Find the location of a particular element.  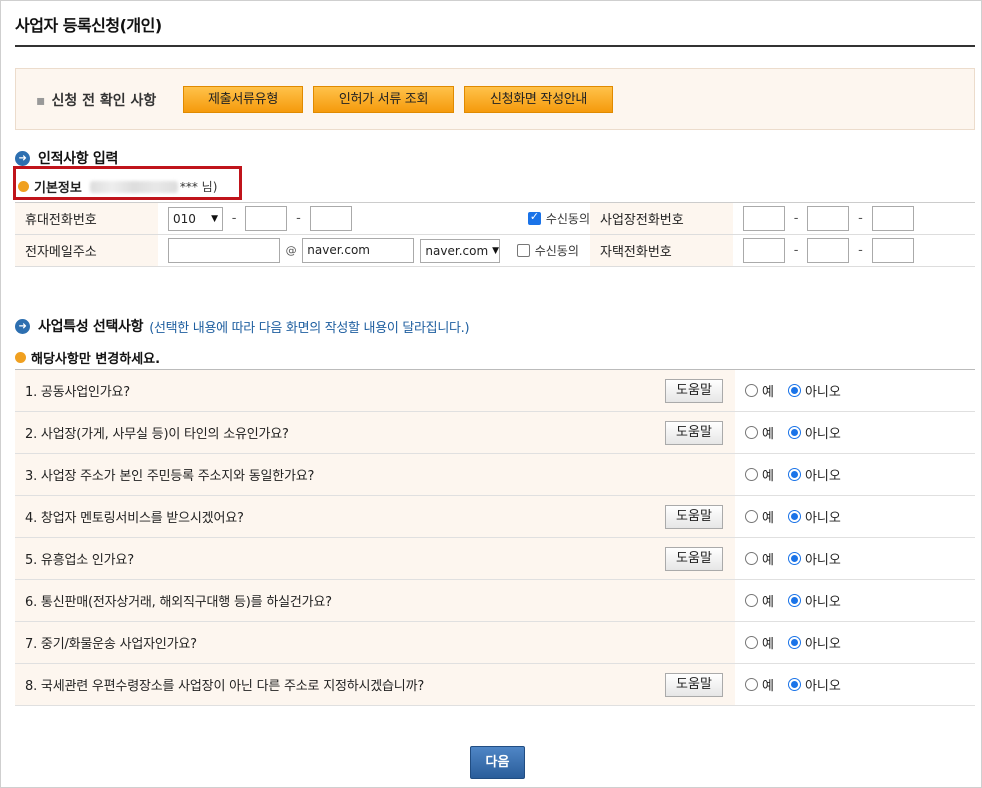

question-text: 8. 국세관련 우편수령장소를 사업장이 아닌 다른 주소로 지정하시겠습니까? is located at coordinates (335, 684).